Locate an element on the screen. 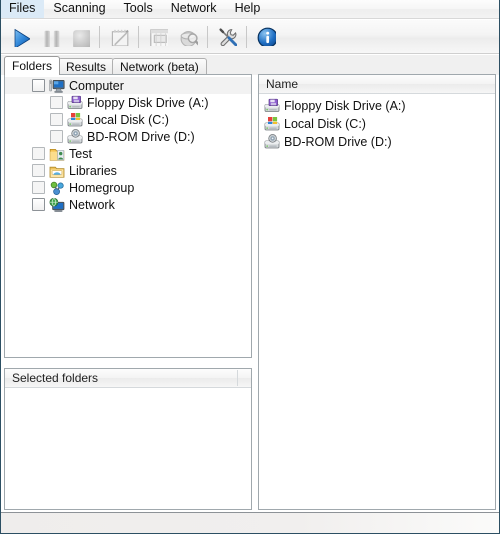 The height and width of the screenshot is (534, 500). homegroup-icon is located at coordinates (57, 188).